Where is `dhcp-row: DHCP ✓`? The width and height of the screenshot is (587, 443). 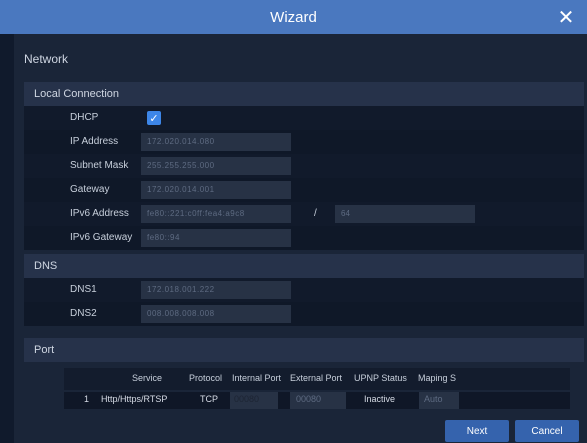
dhcp-row: DHCP ✓ is located at coordinates (304, 118).